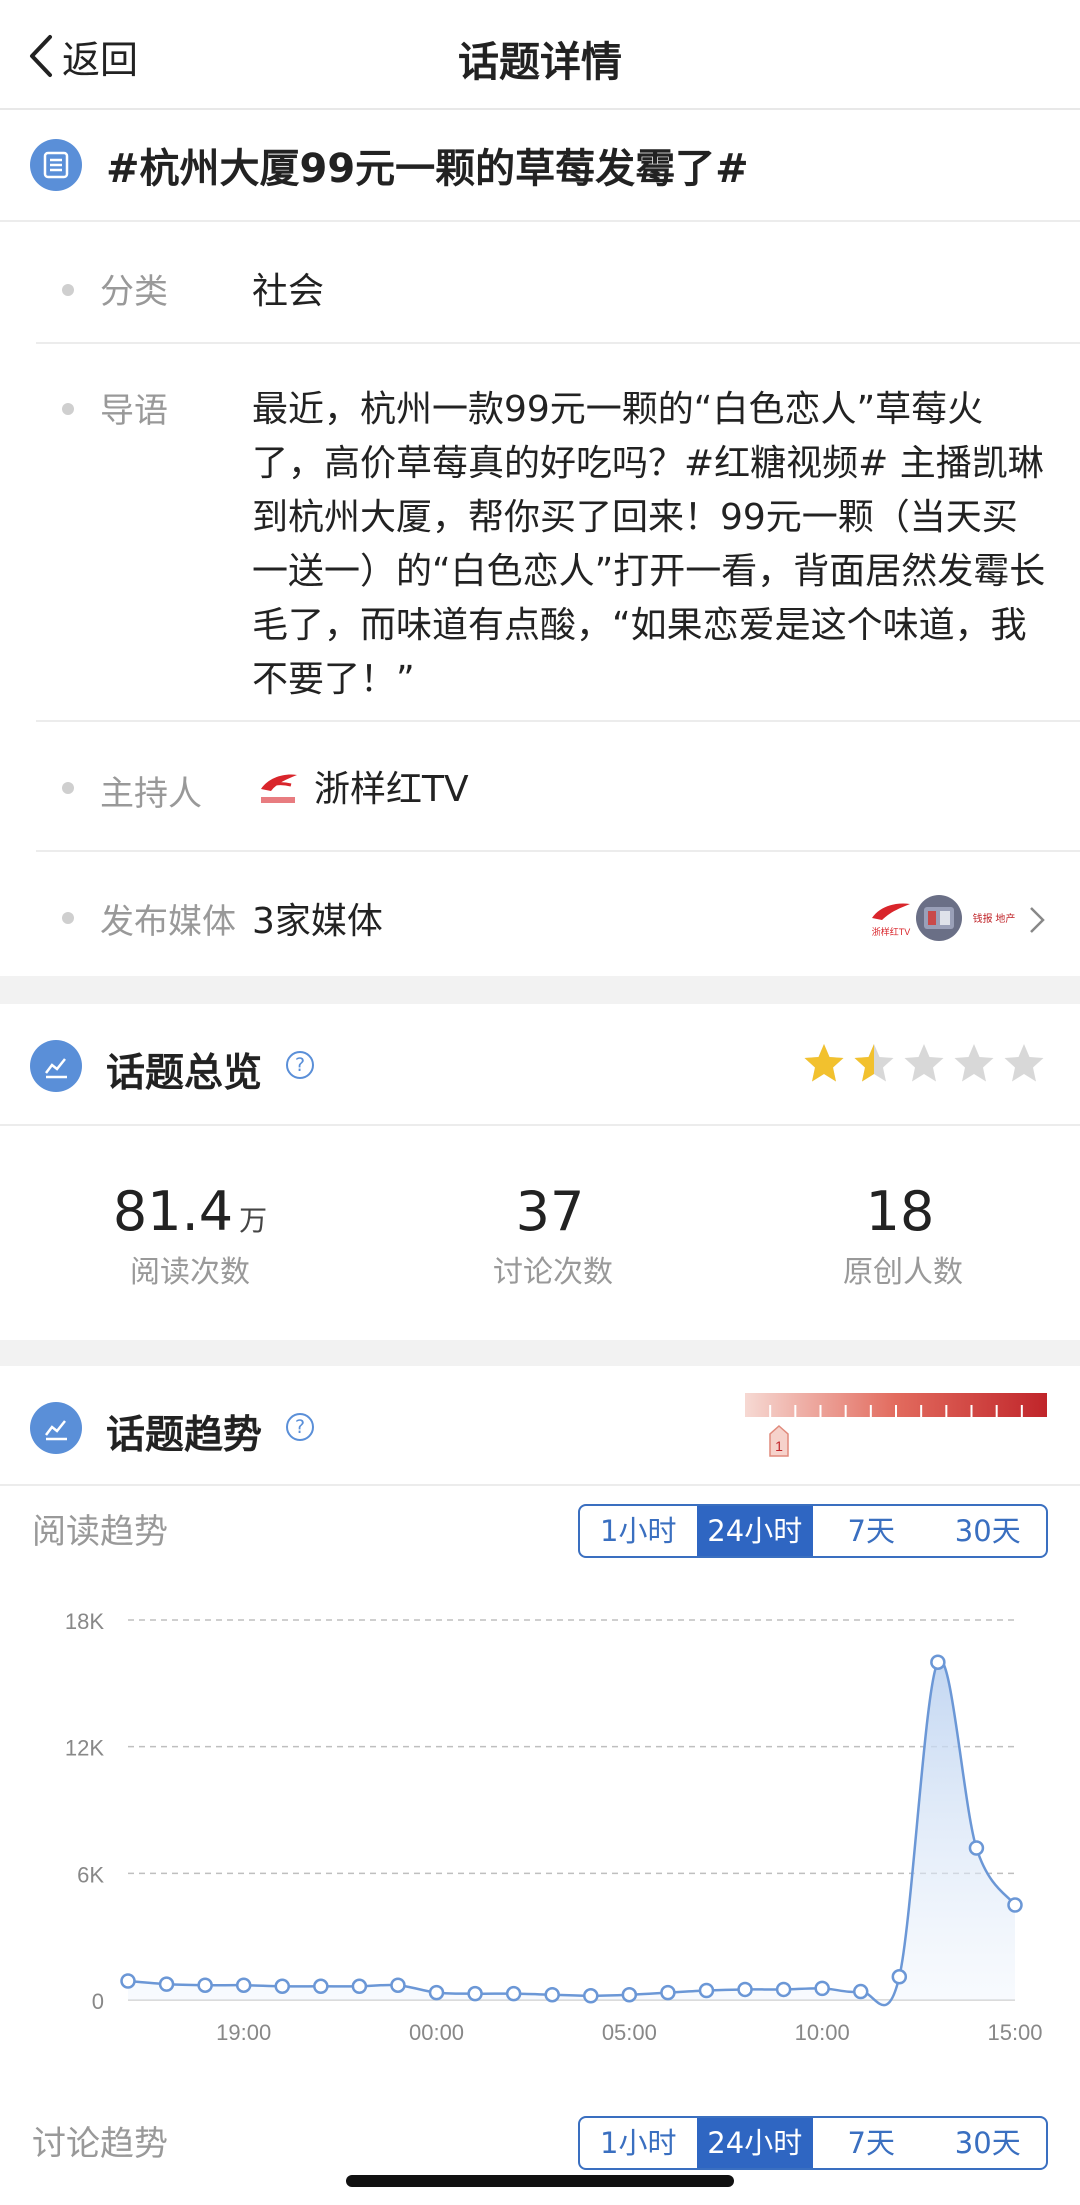 Image resolution: width=1080 pixels, height=2205 pixels. Describe the element at coordinates (540, 1426) in the screenshot. I see `trend-header: 话题趋势 ?` at that location.